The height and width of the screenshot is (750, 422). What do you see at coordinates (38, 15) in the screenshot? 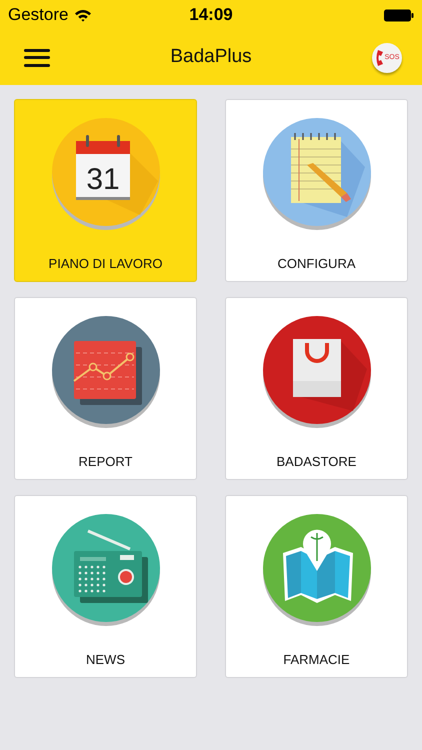
I see `carrier-label: Gestore` at bounding box center [38, 15].